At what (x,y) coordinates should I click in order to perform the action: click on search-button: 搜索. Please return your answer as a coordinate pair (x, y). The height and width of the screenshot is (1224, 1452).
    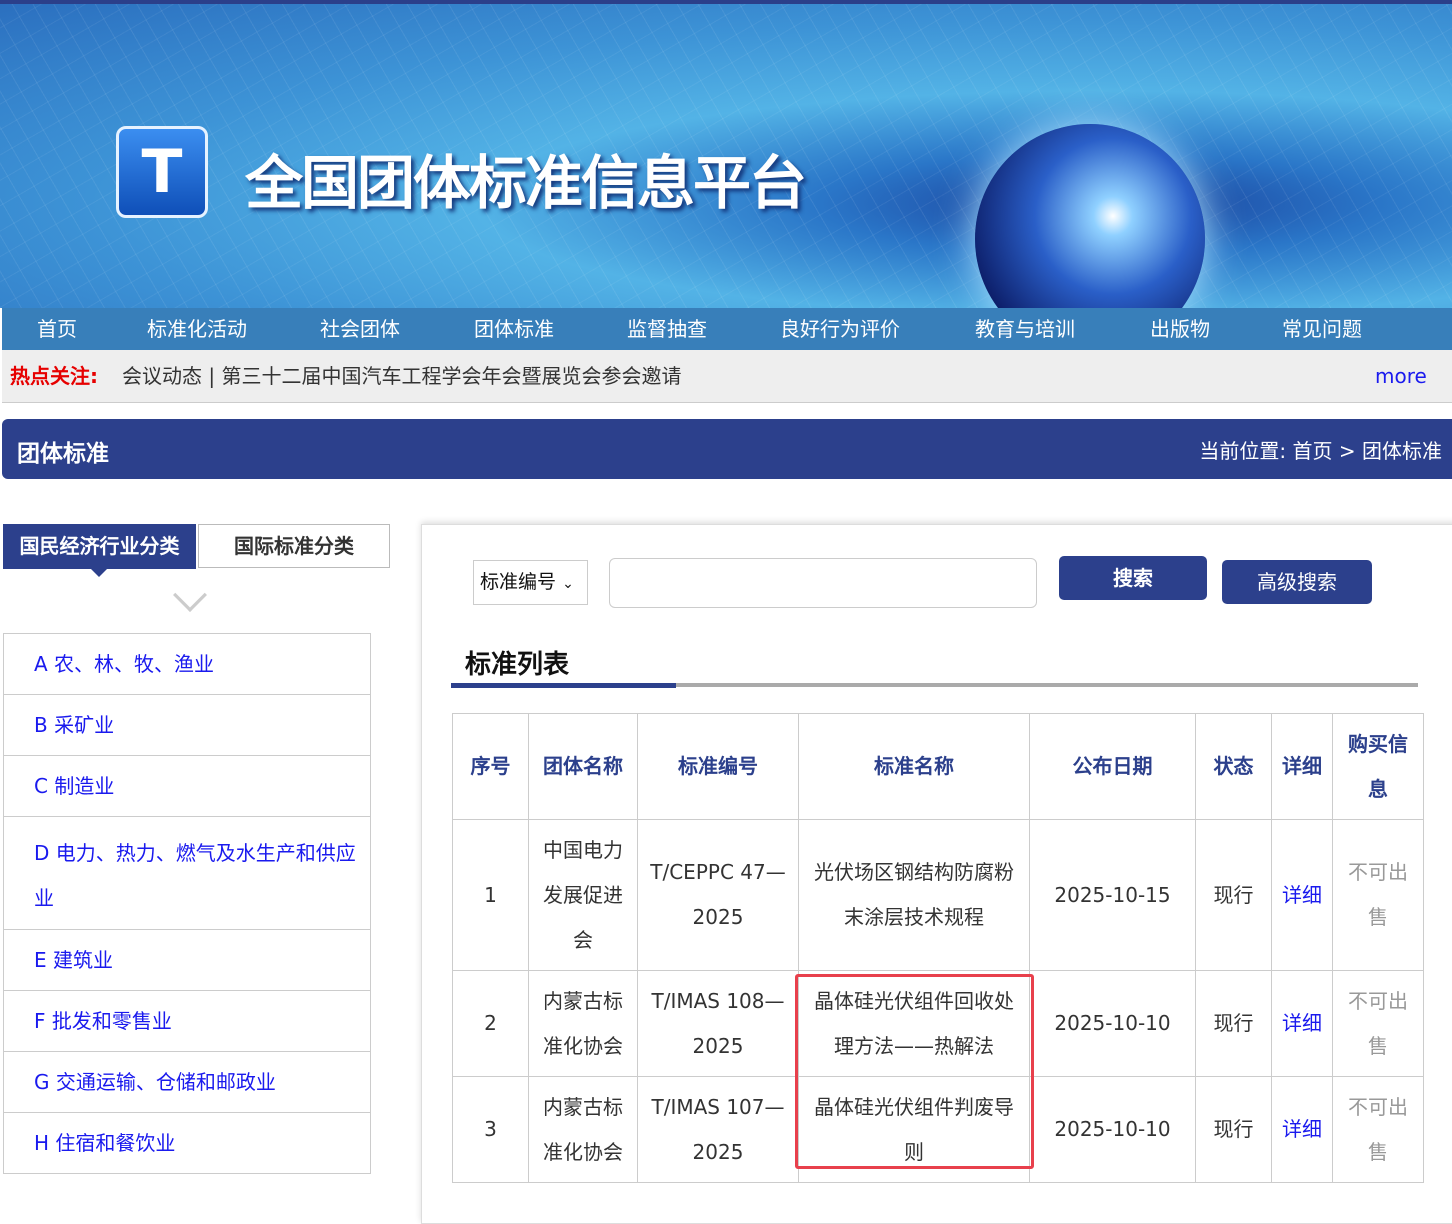
    Looking at the image, I should click on (1133, 578).